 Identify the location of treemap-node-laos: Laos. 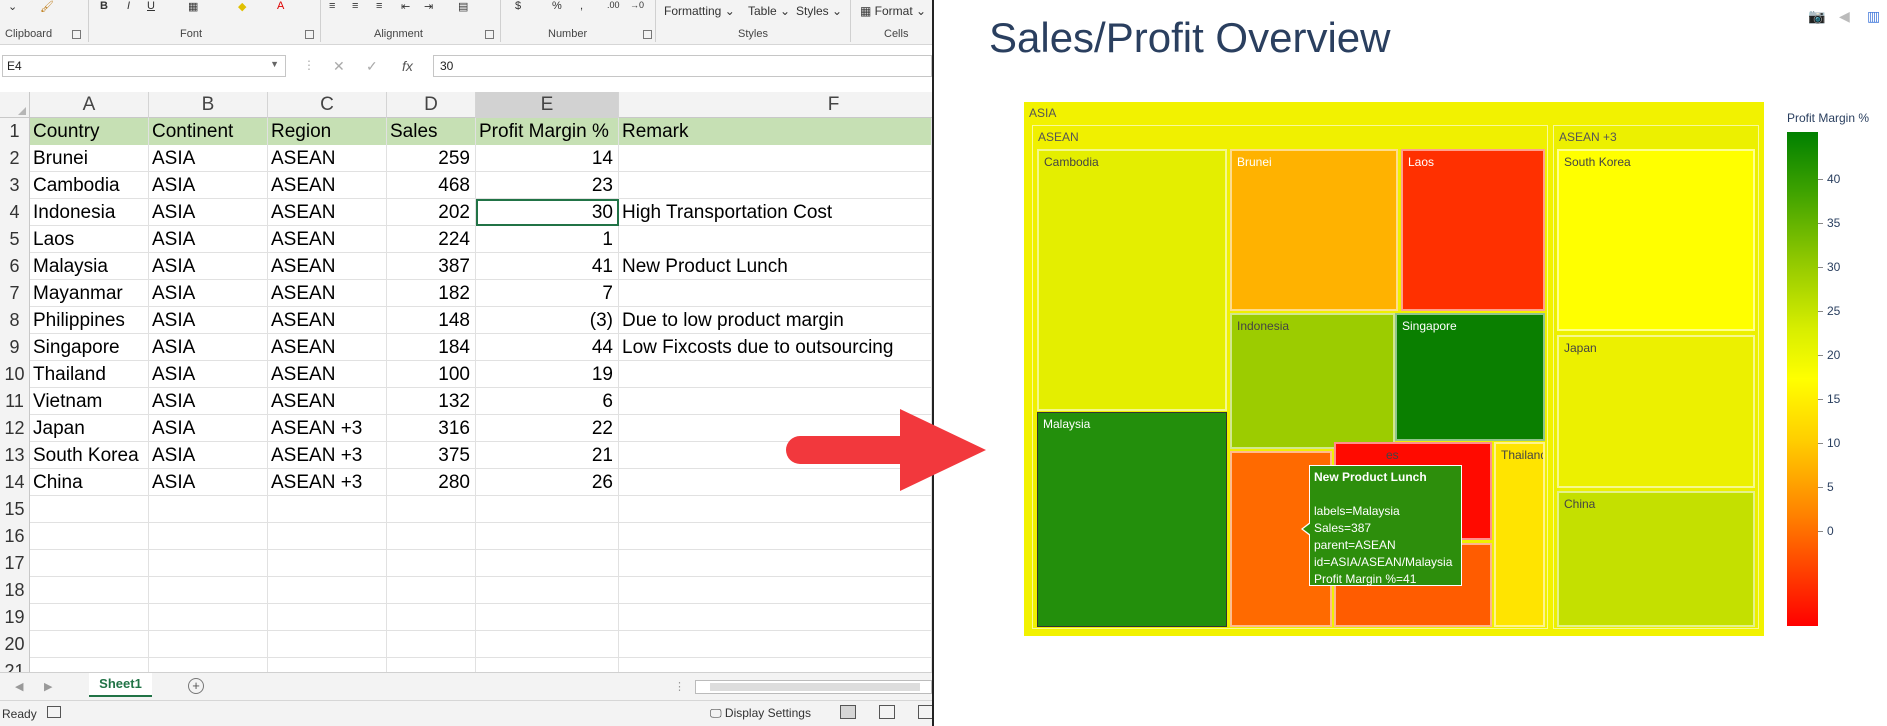
(1473, 230).